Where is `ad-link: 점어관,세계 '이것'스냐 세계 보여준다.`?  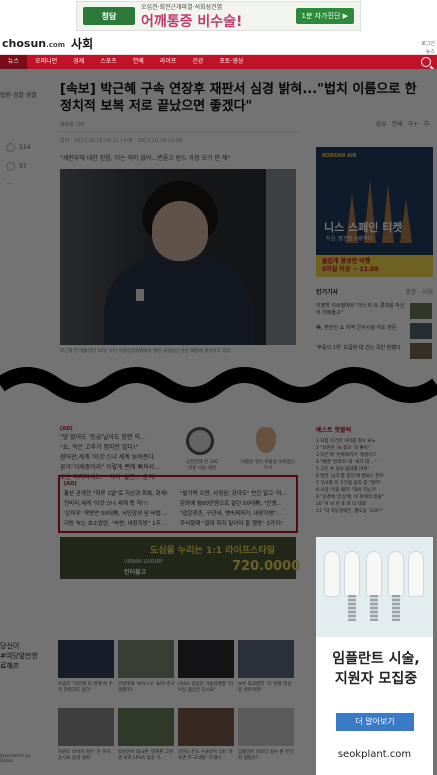
ad-link: 점어관,세계 '이것'스냐 세계 보여준다. is located at coordinates (120, 458).